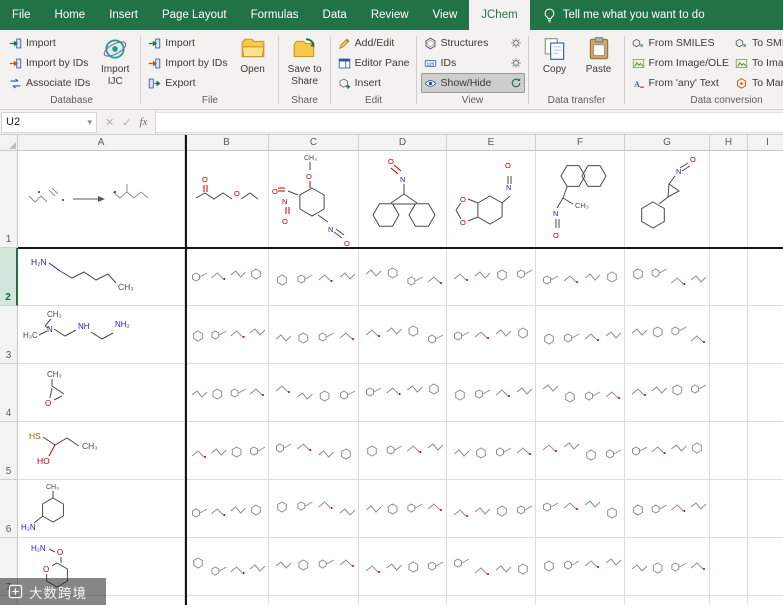  Describe the element at coordinates (227, 143) in the screenshot. I see `column-header-b: B` at that location.